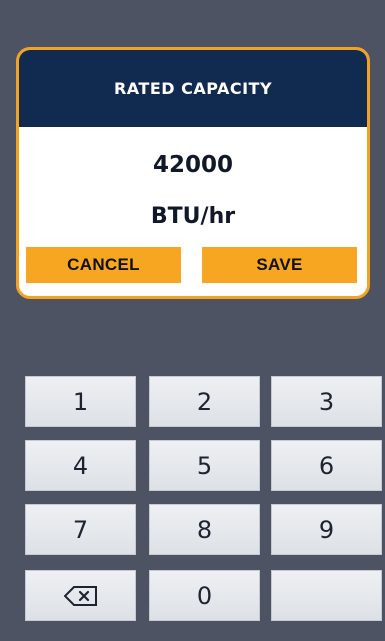  I want to click on key-5: 5, so click(204, 465).